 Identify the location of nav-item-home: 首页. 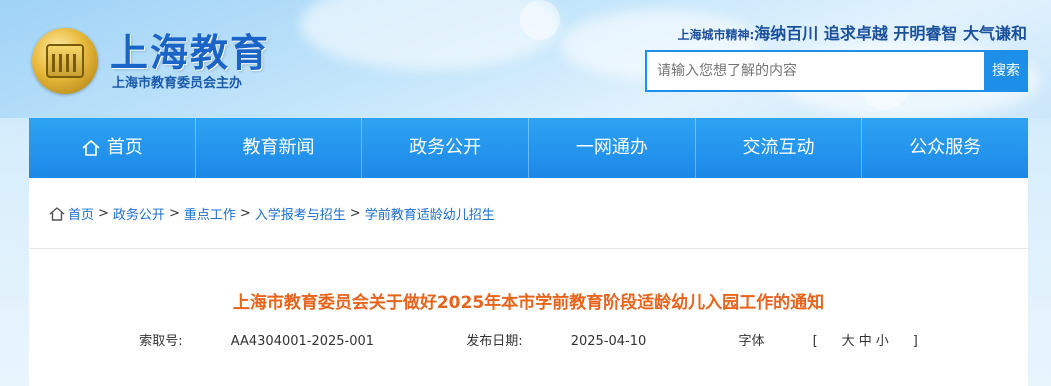
(112, 148).